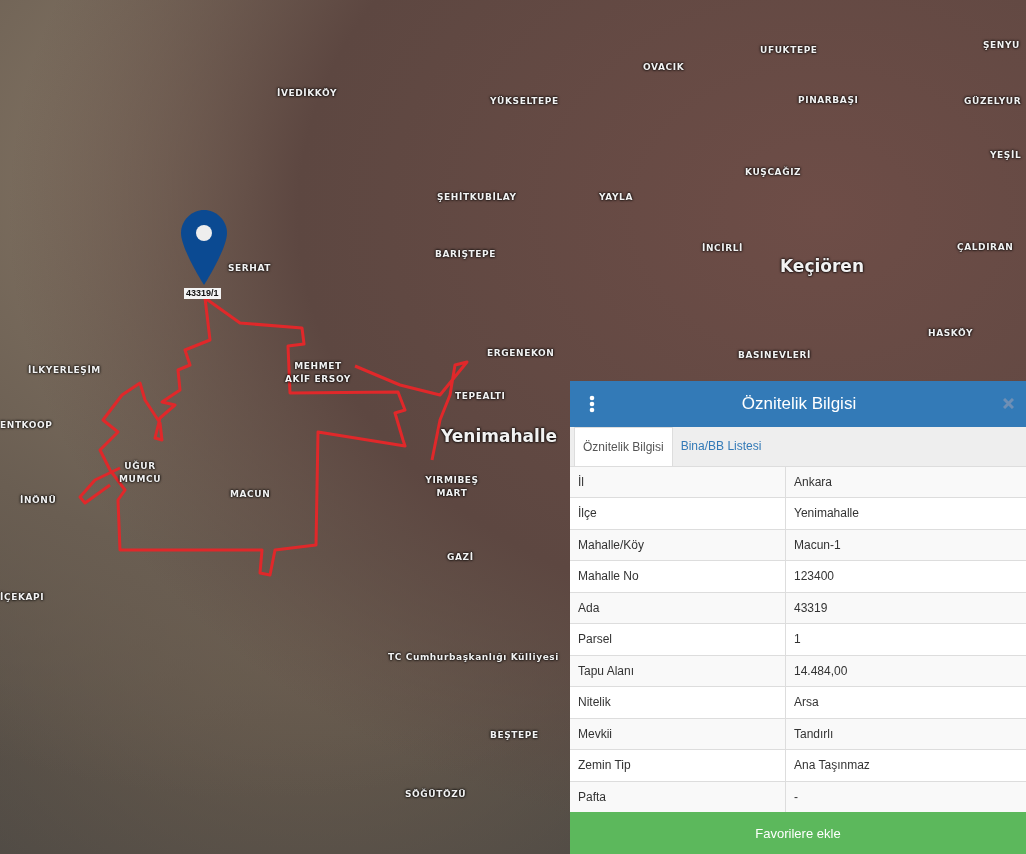  Describe the element at coordinates (832, 766) in the screenshot. I see `attribute-value: Ana Taşınmaz` at that location.